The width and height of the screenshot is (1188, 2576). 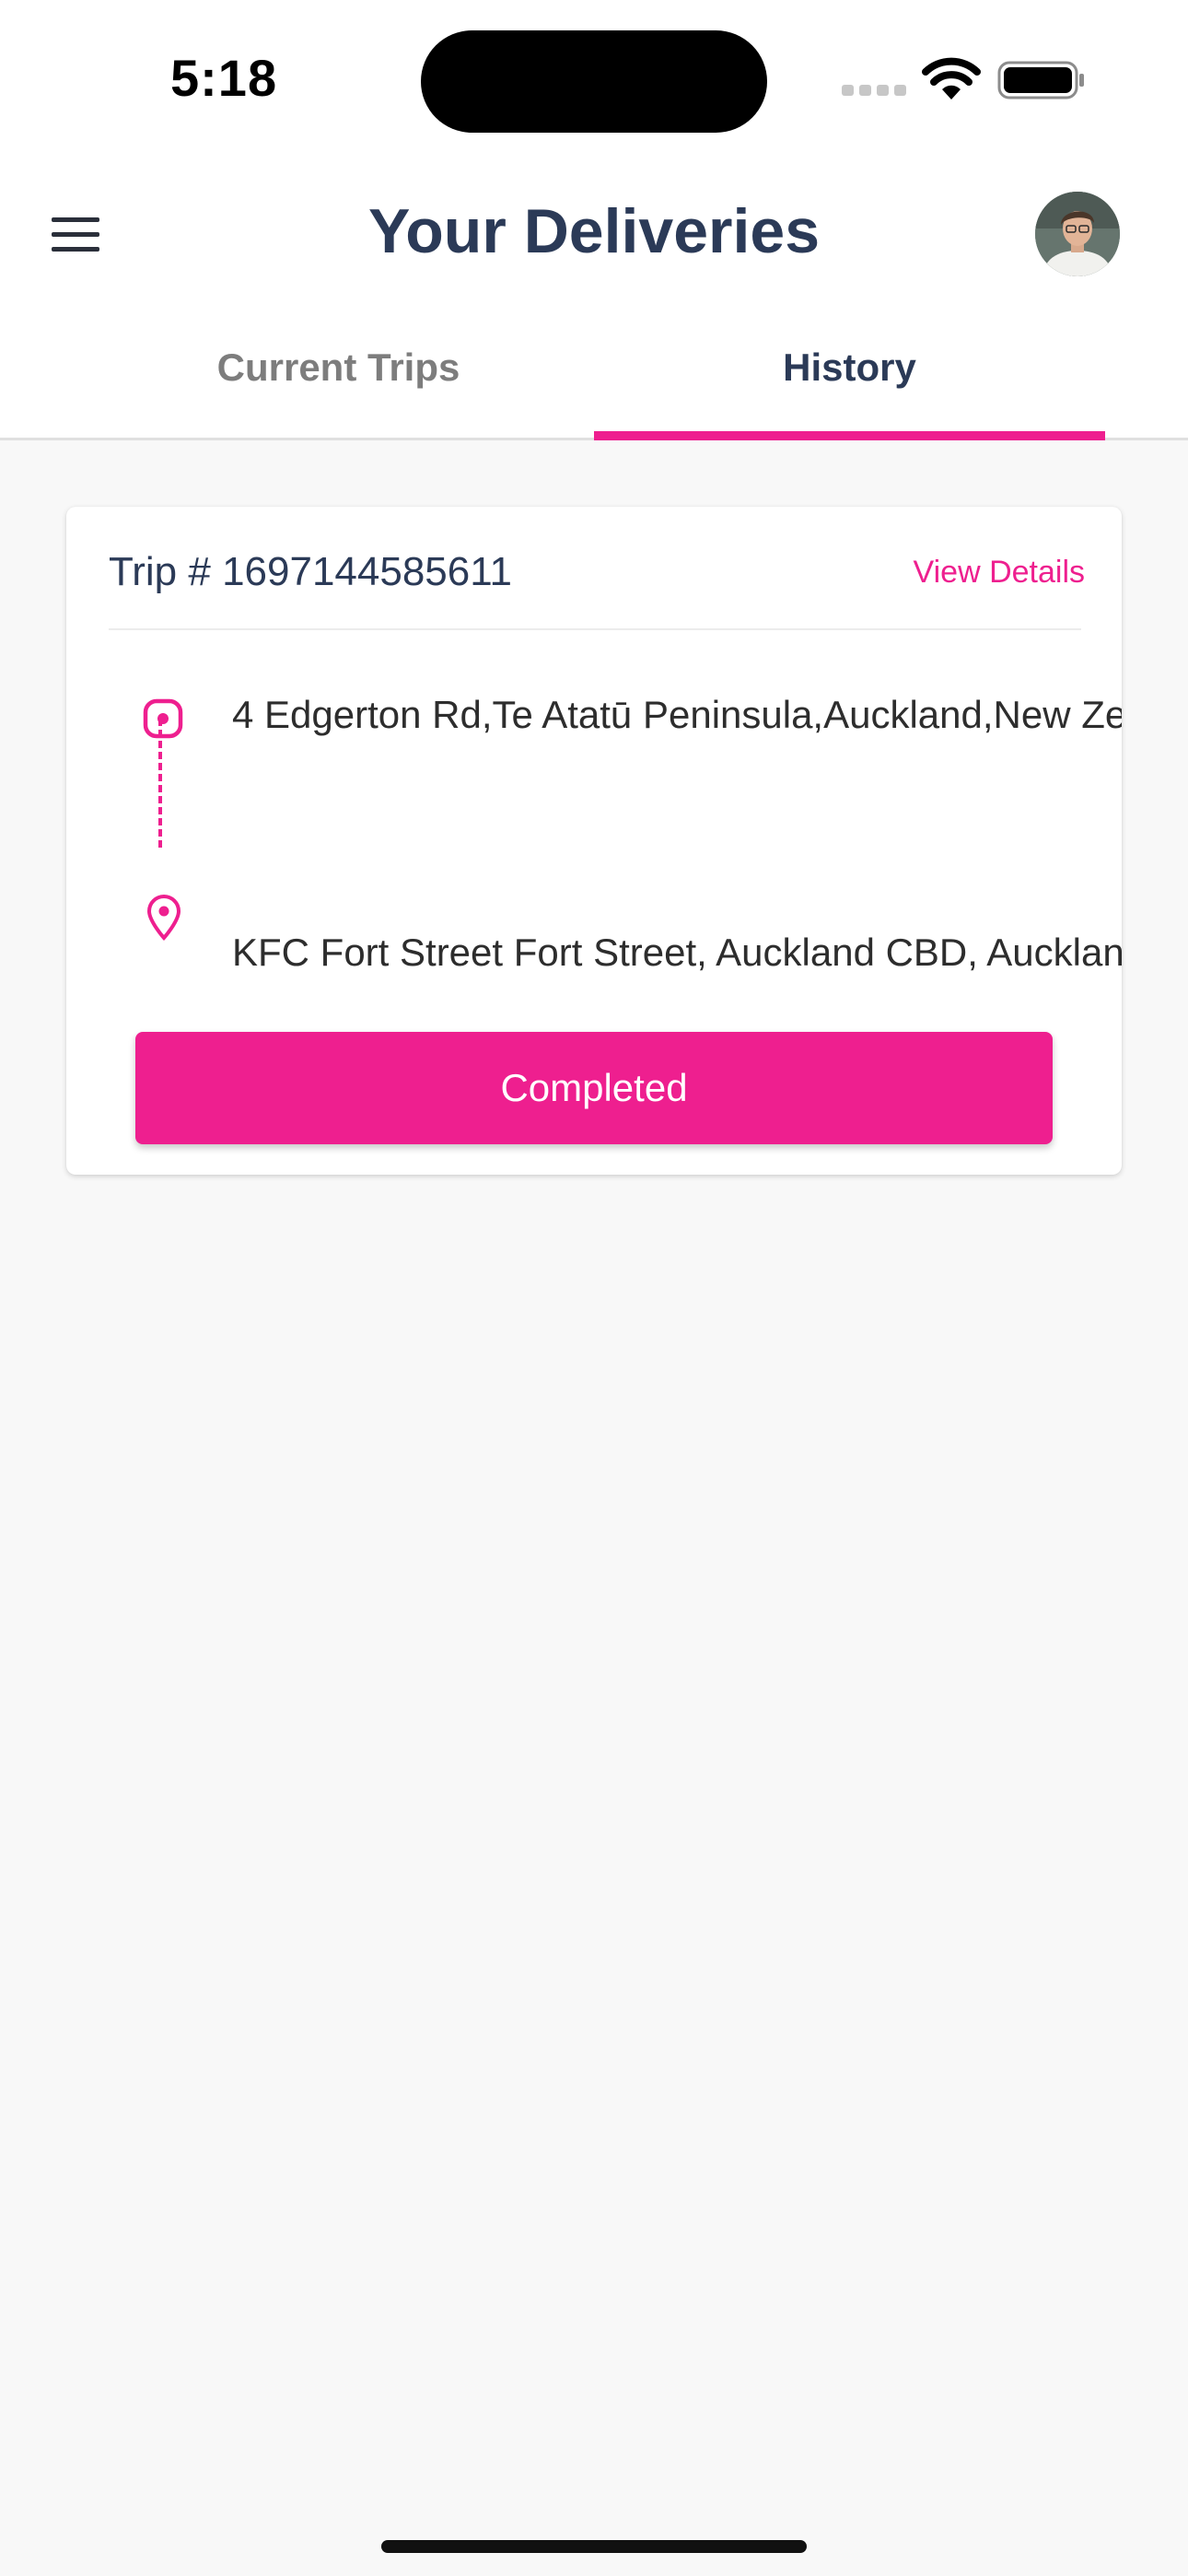 I want to click on trip-number: Trip # 1697144585611, so click(x=311, y=571).